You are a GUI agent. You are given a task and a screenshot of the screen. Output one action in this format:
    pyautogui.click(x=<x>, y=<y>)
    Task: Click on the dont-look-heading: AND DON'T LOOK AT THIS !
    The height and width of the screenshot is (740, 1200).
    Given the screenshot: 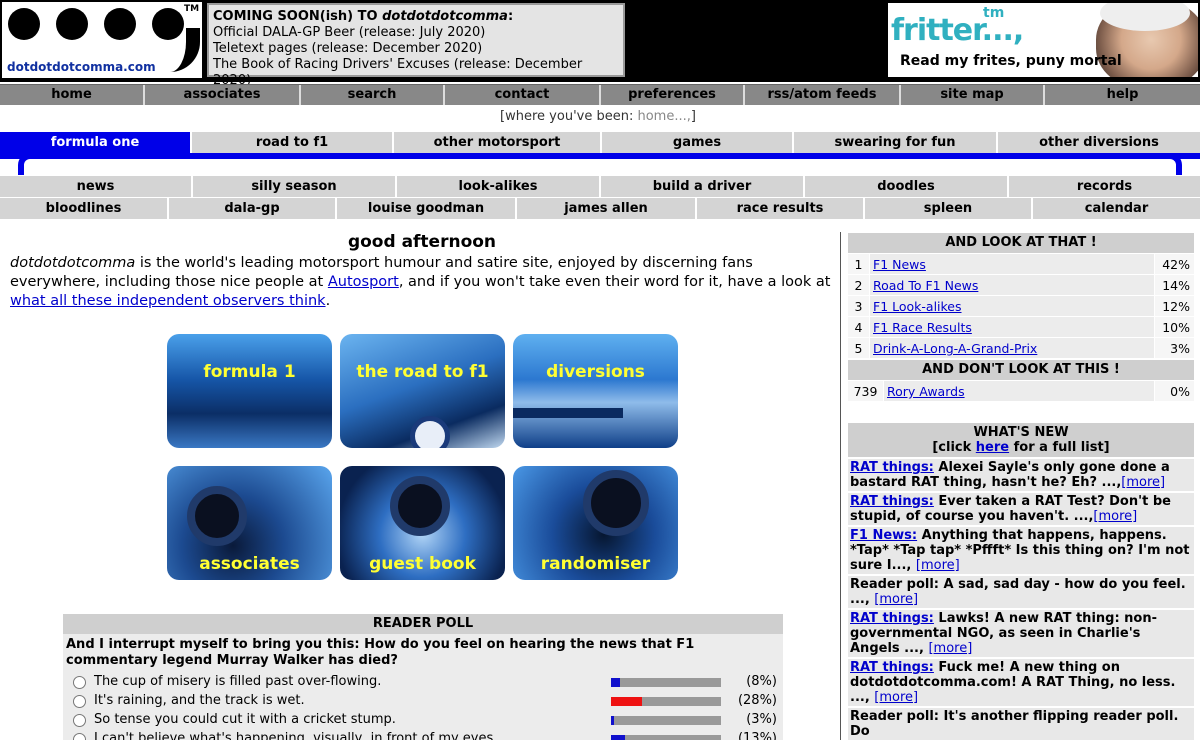 What is the action you would take?
    pyautogui.click(x=1021, y=370)
    